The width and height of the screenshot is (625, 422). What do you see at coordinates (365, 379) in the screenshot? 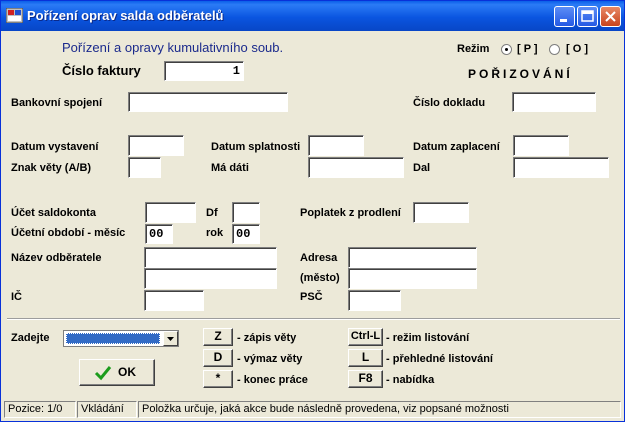
I see `menu-button: F8` at bounding box center [365, 379].